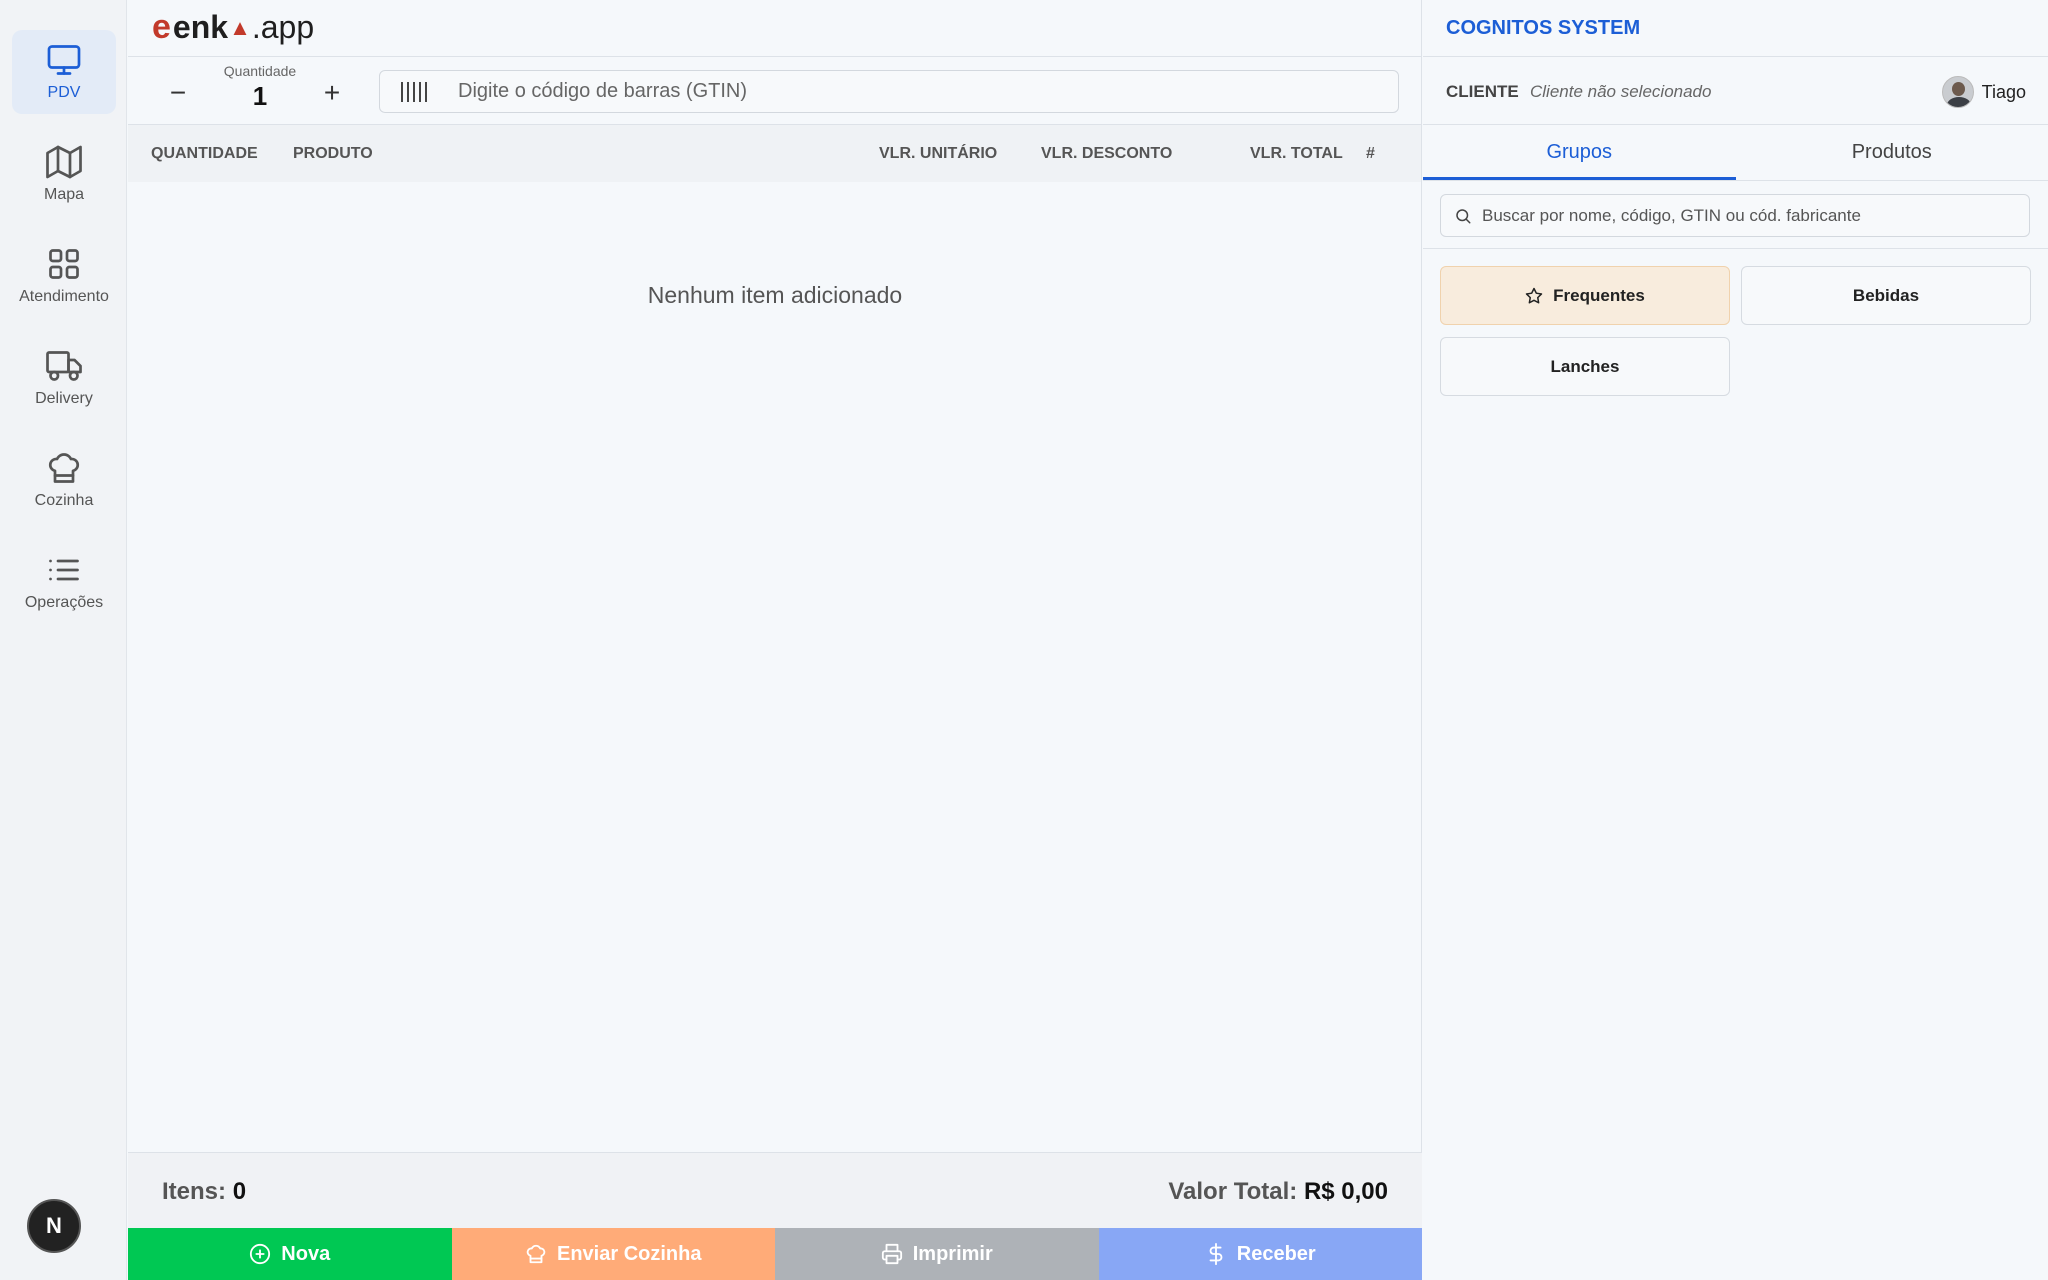  What do you see at coordinates (178, 93) in the screenshot?
I see `quantity-decrease-button: −` at bounding box center [178, 93].